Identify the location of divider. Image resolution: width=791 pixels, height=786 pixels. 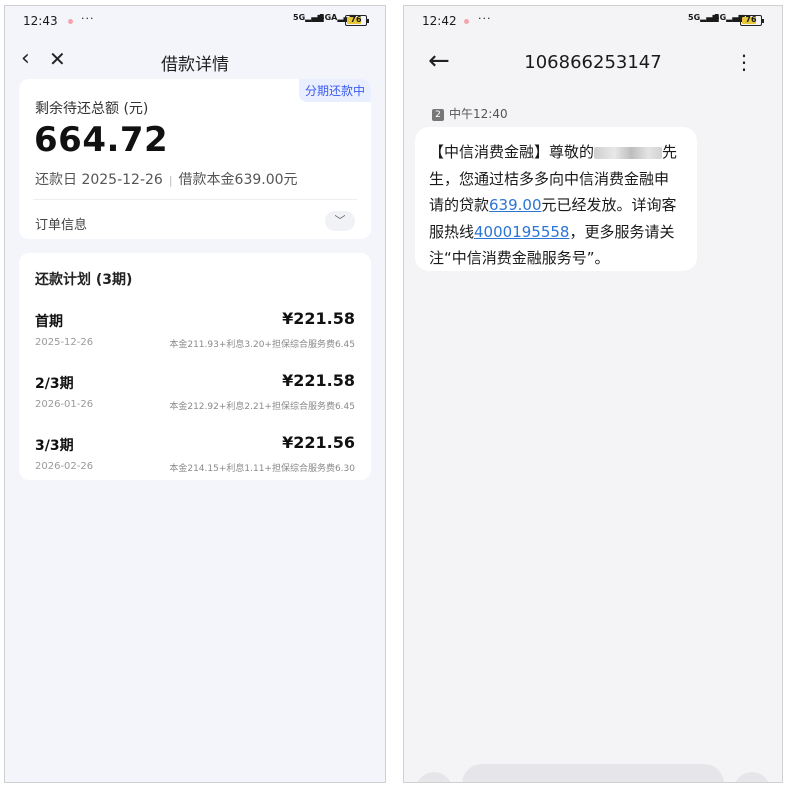
(195, 199).